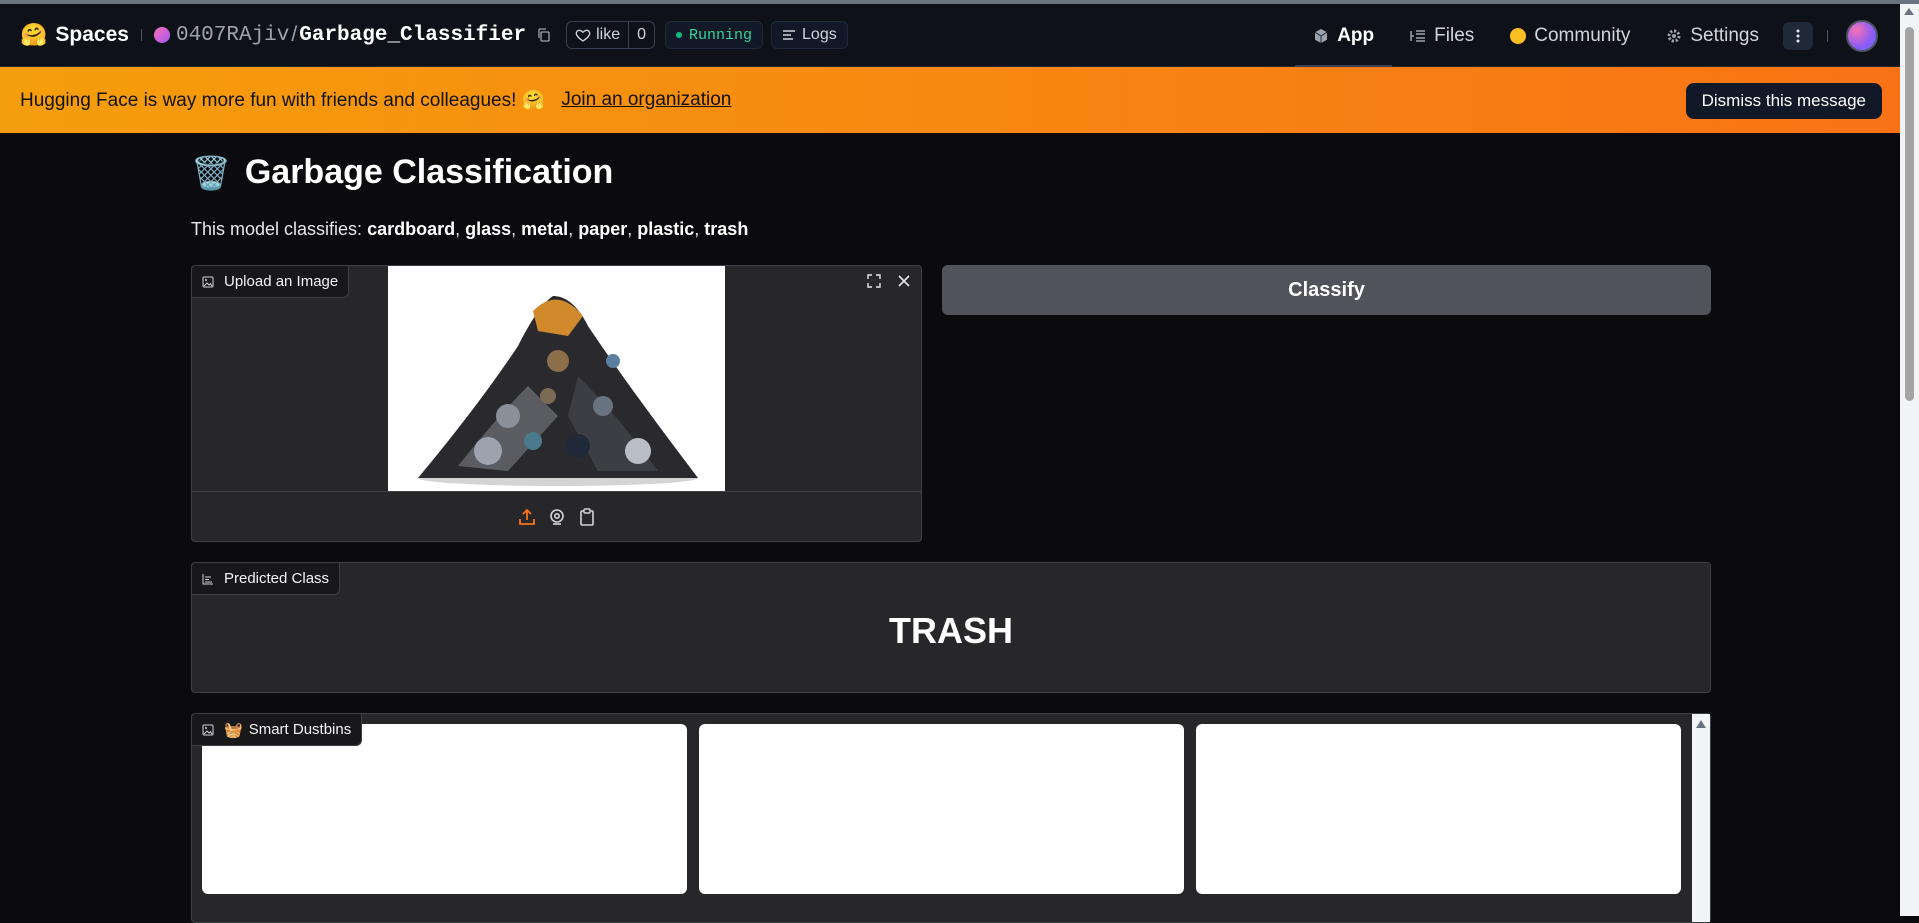 The width and height of the screenshot is (1919, 923). What do you see at coordinates (1701, 818) in the screenshot?
I see `gallery-scrollbar` at bounding box center [1701, 818].